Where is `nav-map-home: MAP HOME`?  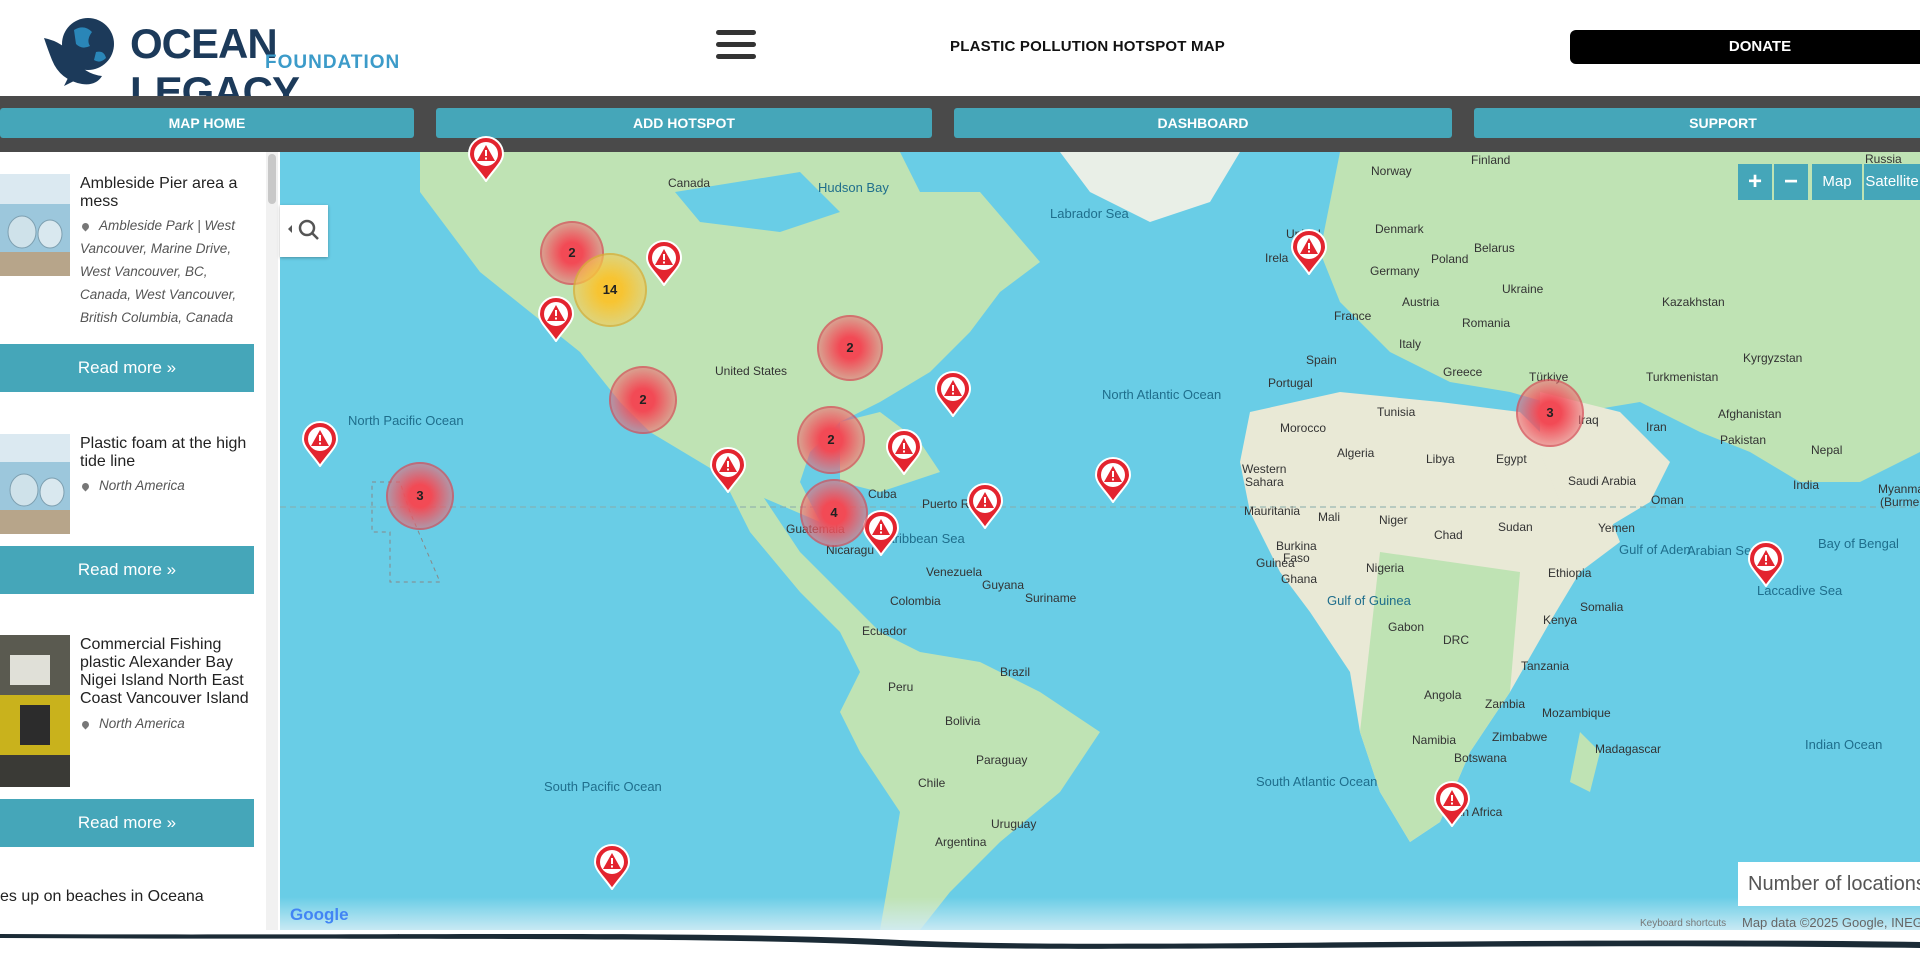 nav-map-home: MAP HOME is located at coordinates (207, 123).